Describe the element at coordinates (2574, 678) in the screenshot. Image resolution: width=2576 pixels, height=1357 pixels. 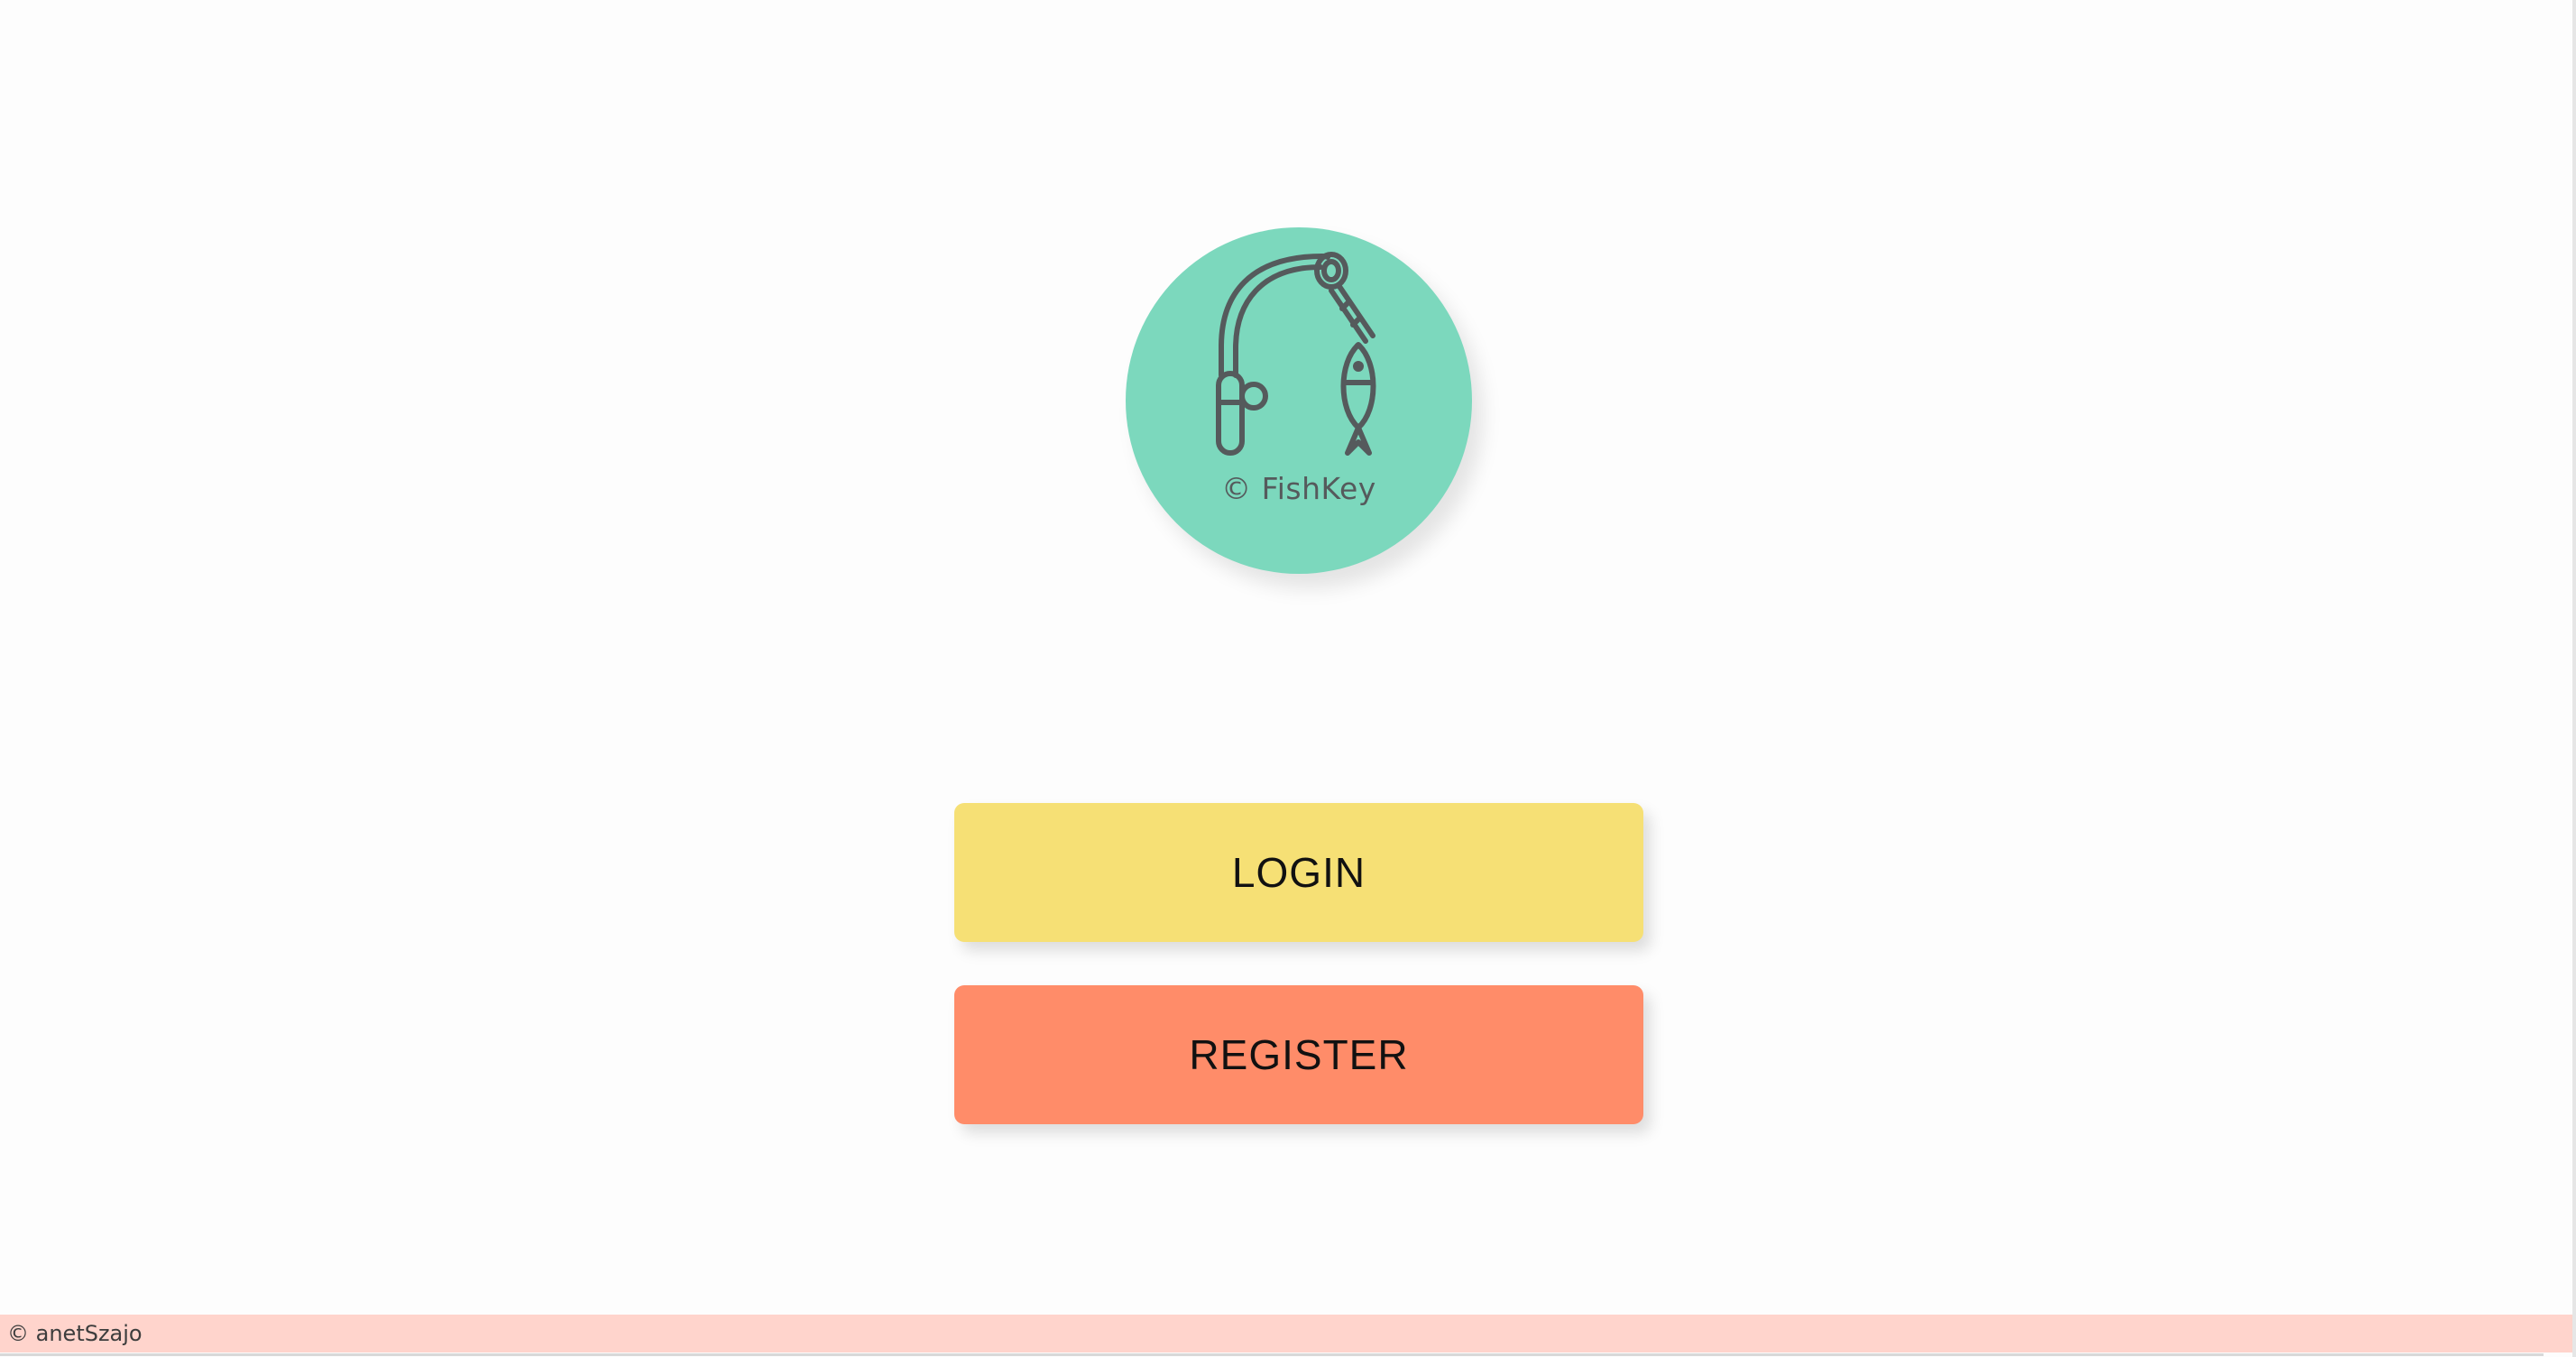
I see `page-edge` at that location.